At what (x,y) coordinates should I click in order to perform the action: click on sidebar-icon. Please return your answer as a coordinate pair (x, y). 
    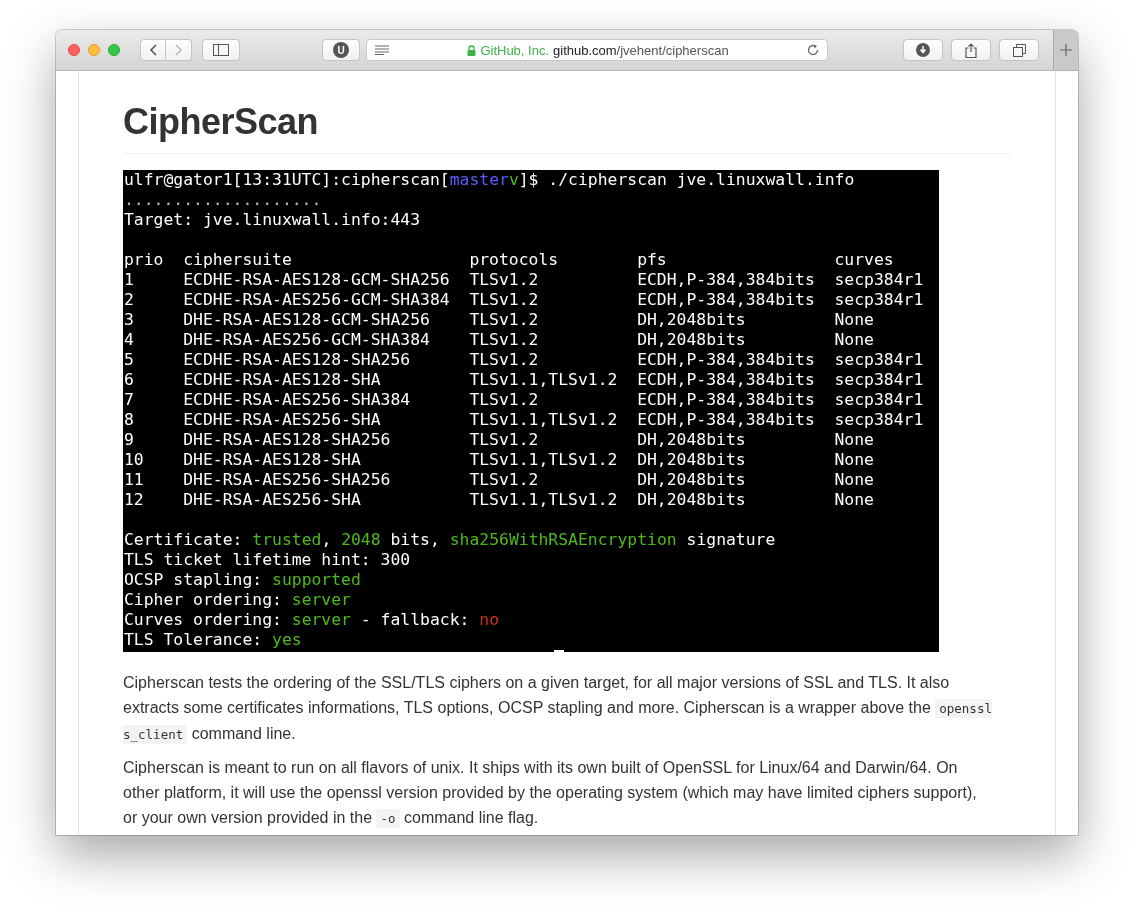
    Looking at the image, I should click on (221, 50).